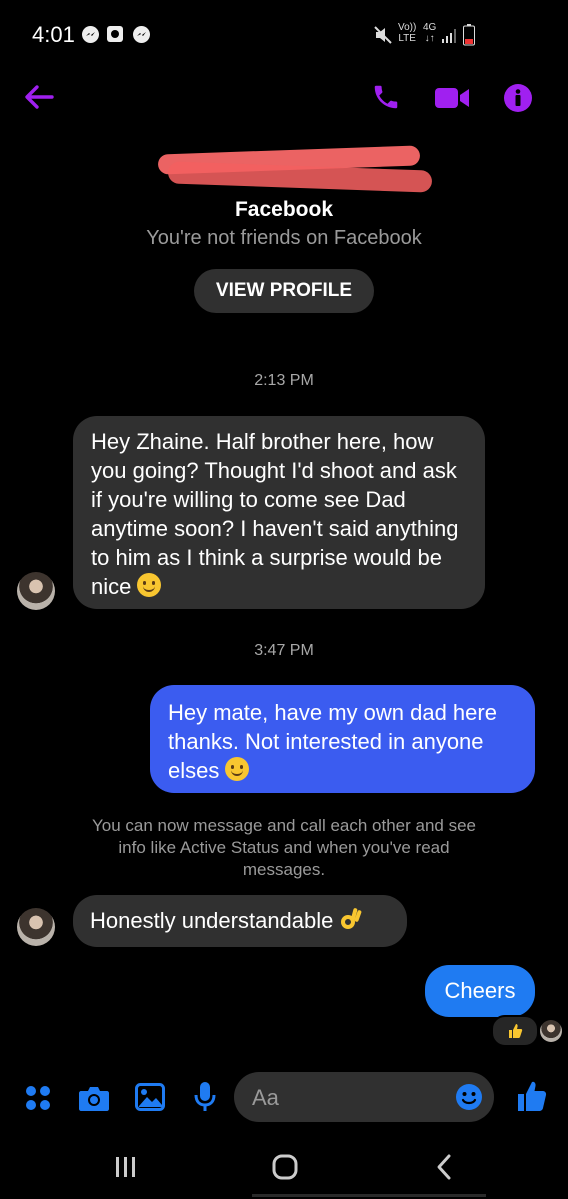  Describe the element at coordinates (407, 38) in the screenshot. I see `lte-label: LTE` at that location.